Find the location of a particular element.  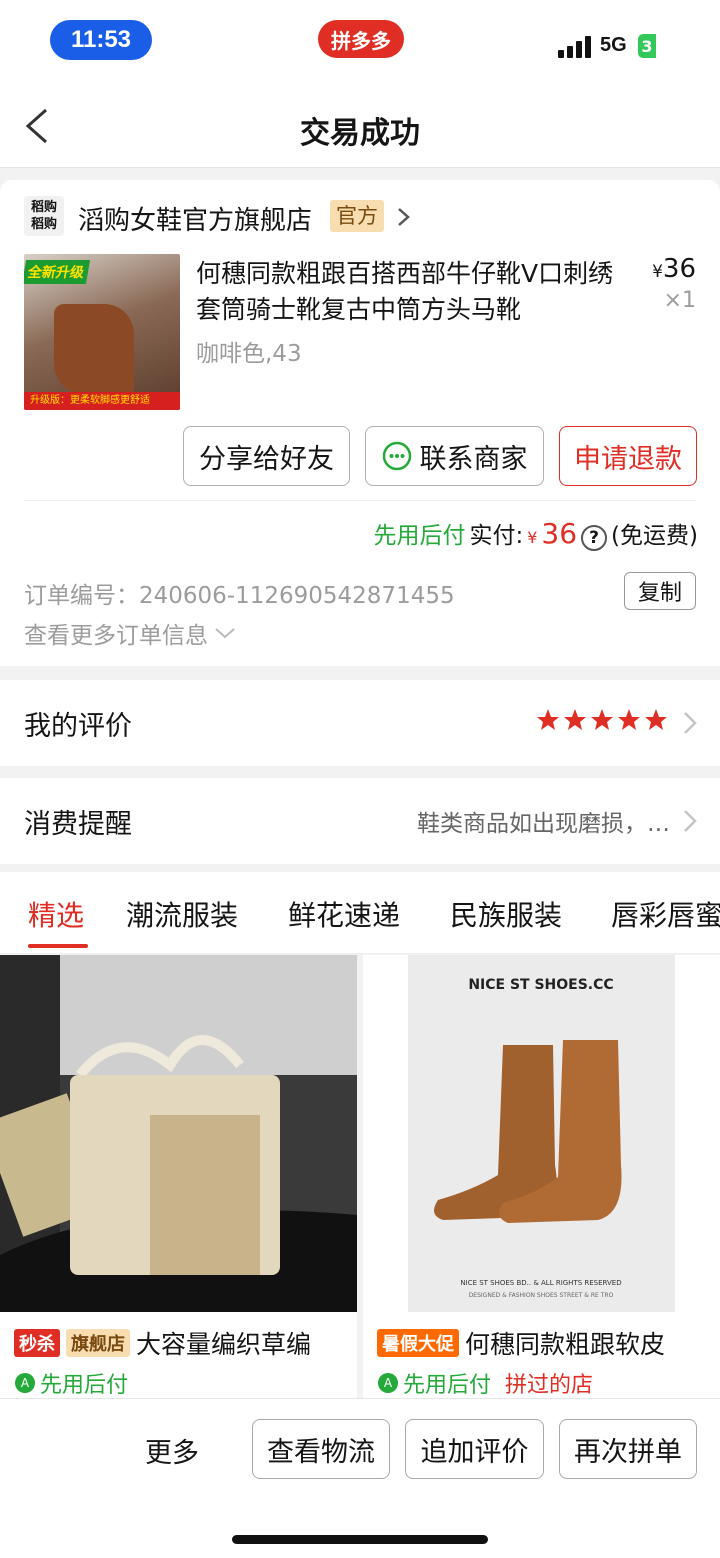

tab-fashion: 潮流服装 is located at coordinates (182, 914).